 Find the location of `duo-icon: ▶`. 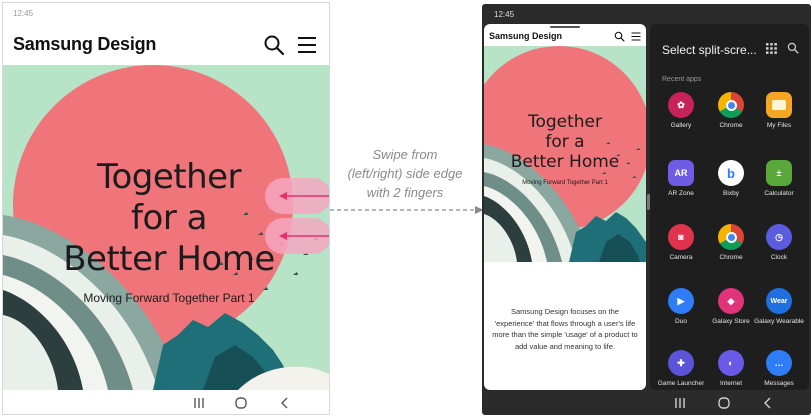

duo-icon: ▶ is located at coordinates (681, 301).